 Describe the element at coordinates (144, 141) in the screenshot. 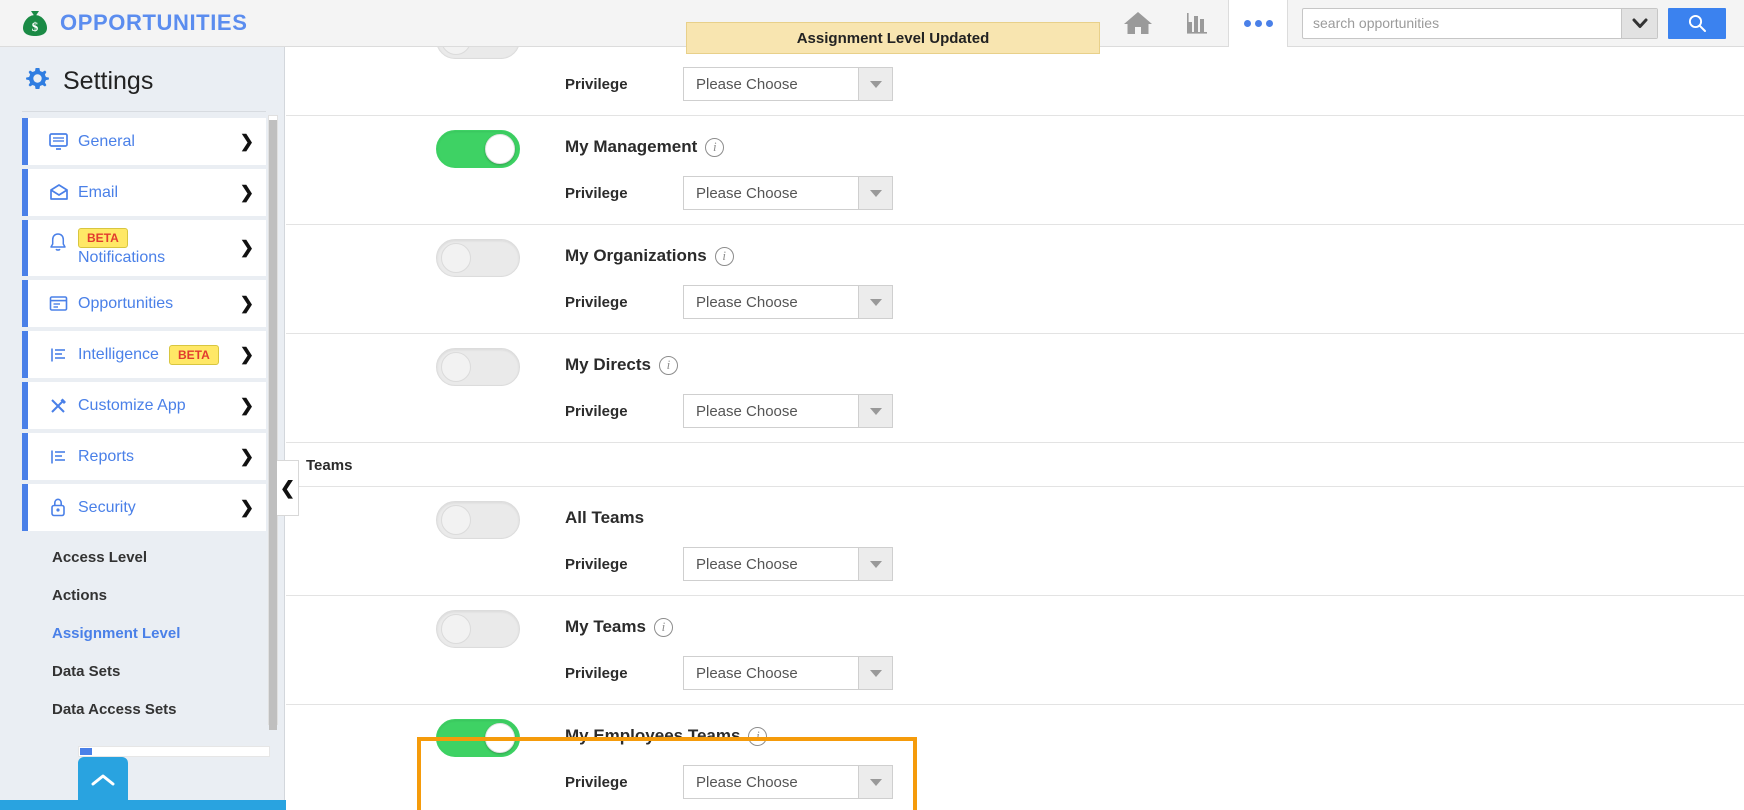

I see `sidebar-item-general: General ❯` at that location.